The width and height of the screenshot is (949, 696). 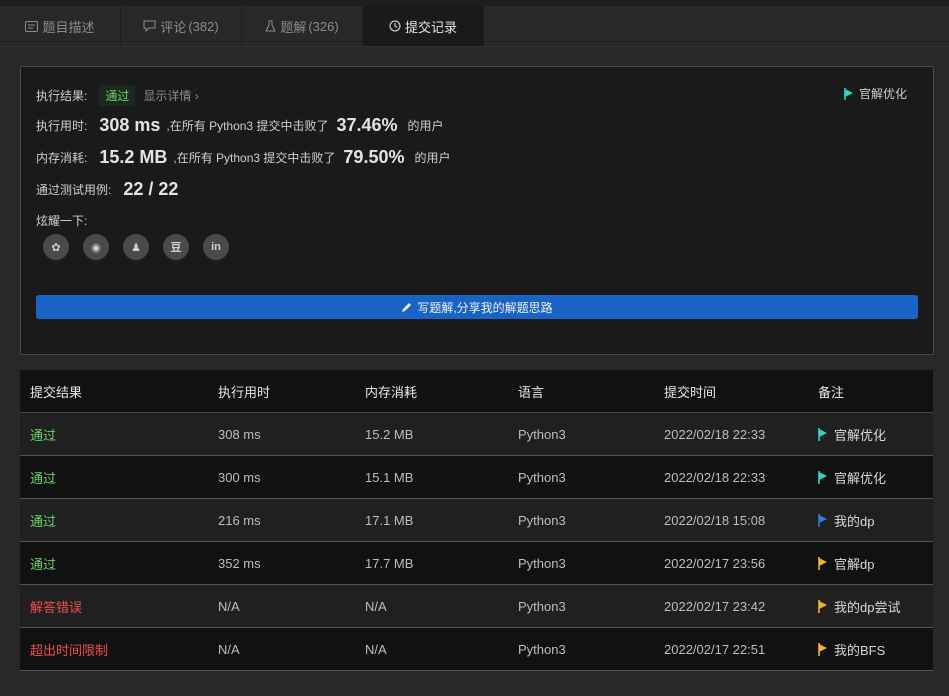 What do you see at coordinates (293, 27) in the screenshot?
I see `tab-label: 题解` at bounding box center [293, 27].